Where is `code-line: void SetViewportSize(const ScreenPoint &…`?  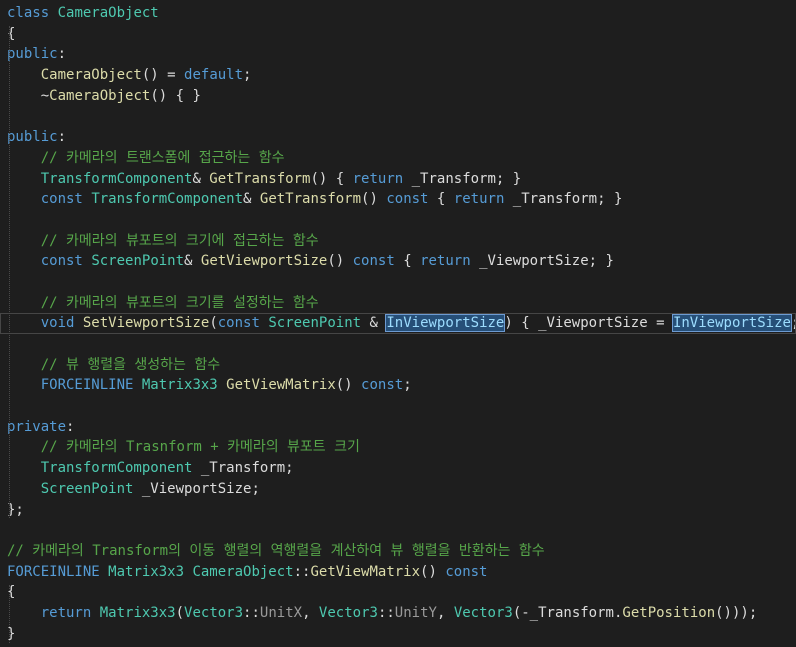
code-line: void SetViewportSize(const ScreenPoint &… is located at coordinates (398, 323).